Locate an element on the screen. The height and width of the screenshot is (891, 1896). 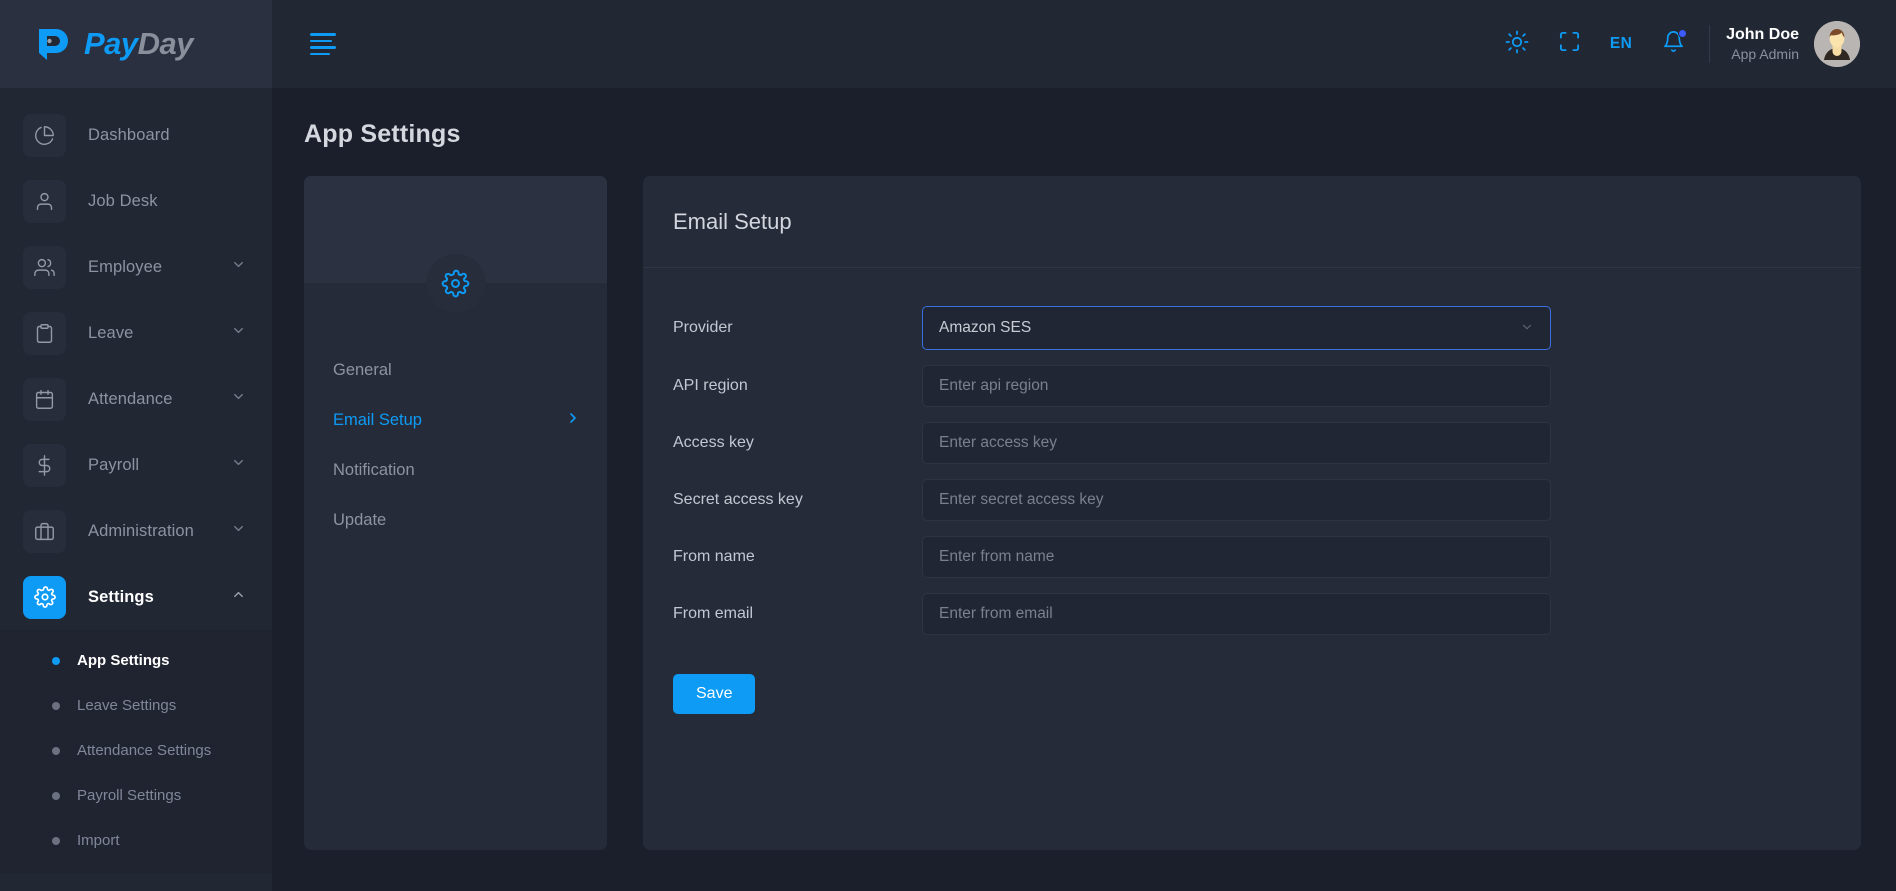
language-selector: EN is located at coordinates (1621, 44).